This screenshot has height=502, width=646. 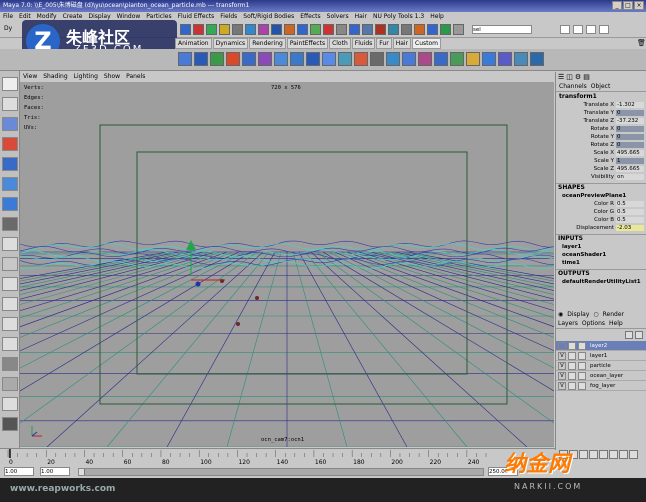 What do you see at coordinates (340, 43) in the screenshot?
I see `shelf-tab-cloth: Cloth` at bounding box center [340, 43].